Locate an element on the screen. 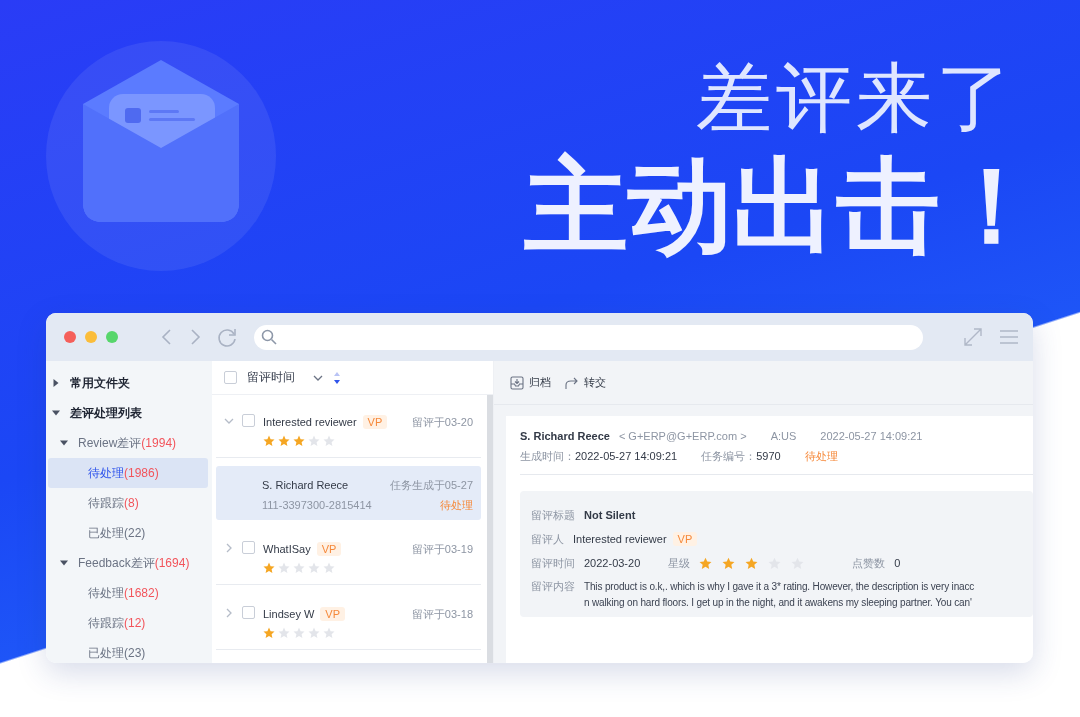 Image resolution: width=1080 pixels, height=717 pixels. sort-label: 留评时间 is located at coordinates (271, 377).